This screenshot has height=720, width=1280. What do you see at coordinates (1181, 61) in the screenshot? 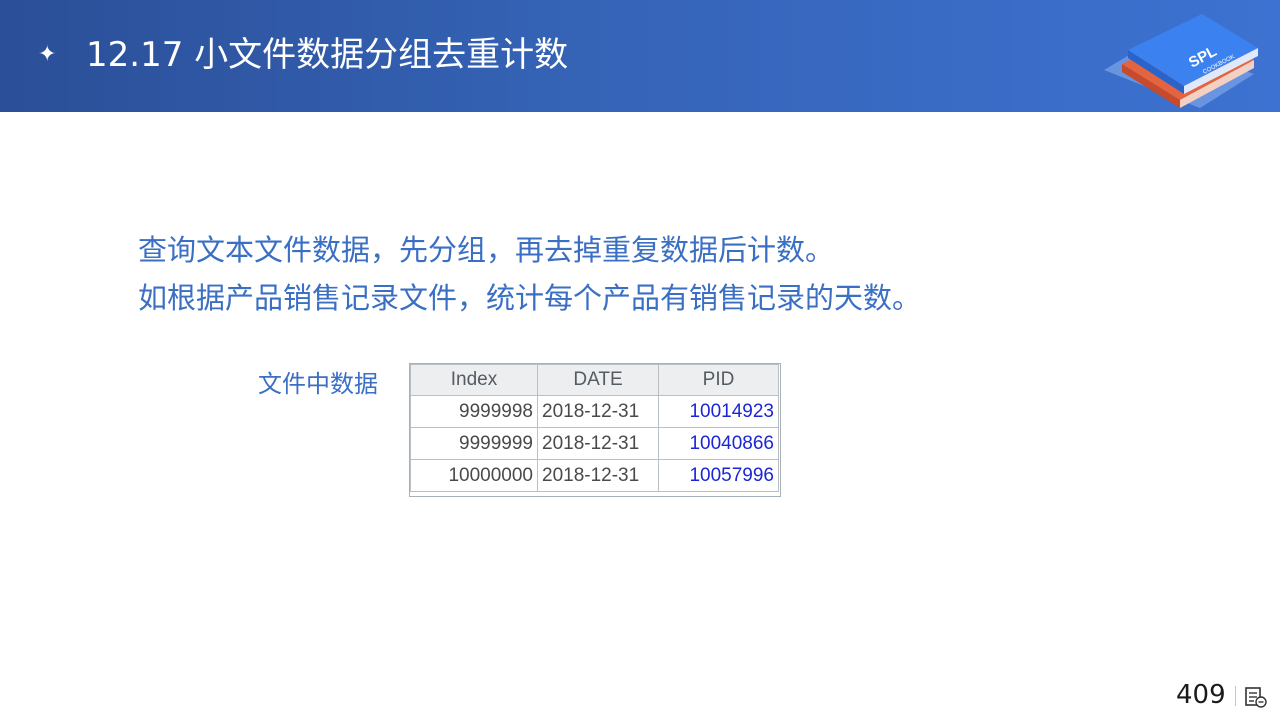
I see `spl-cookbook-logo: SPL COOKBOOK` at bounding box center [1181, 61].